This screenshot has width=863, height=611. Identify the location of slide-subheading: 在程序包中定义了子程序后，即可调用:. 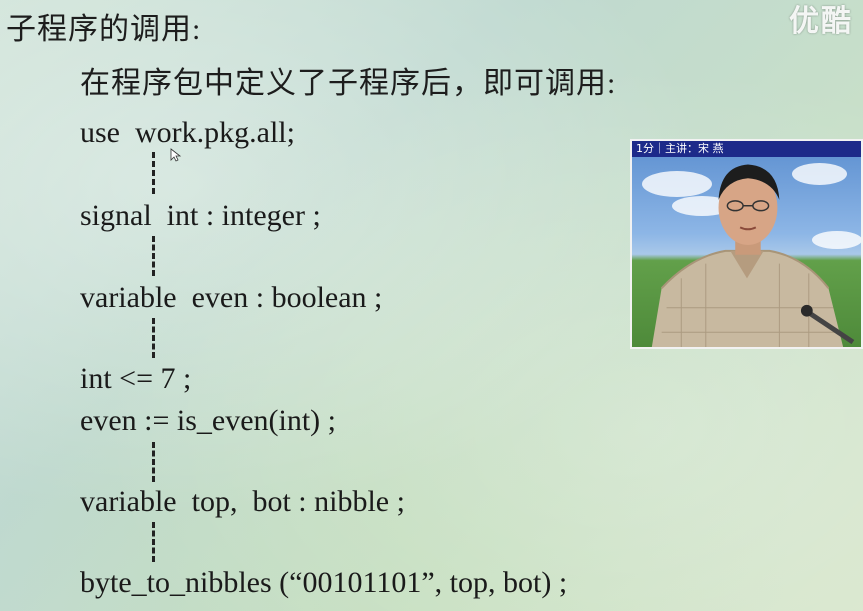
(348, 83).